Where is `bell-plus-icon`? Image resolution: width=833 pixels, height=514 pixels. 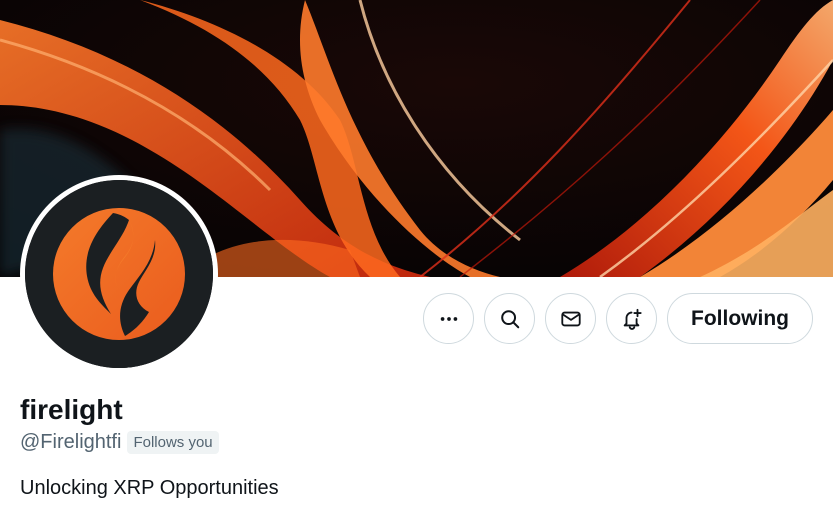
bell-plus-icon is located at coordinates (632, 319).